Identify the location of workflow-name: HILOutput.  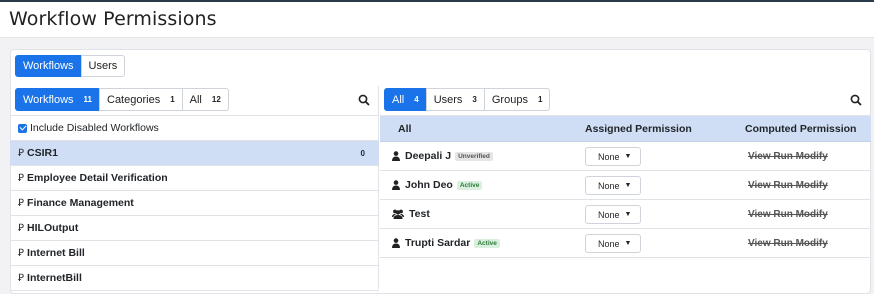
(53, 228).